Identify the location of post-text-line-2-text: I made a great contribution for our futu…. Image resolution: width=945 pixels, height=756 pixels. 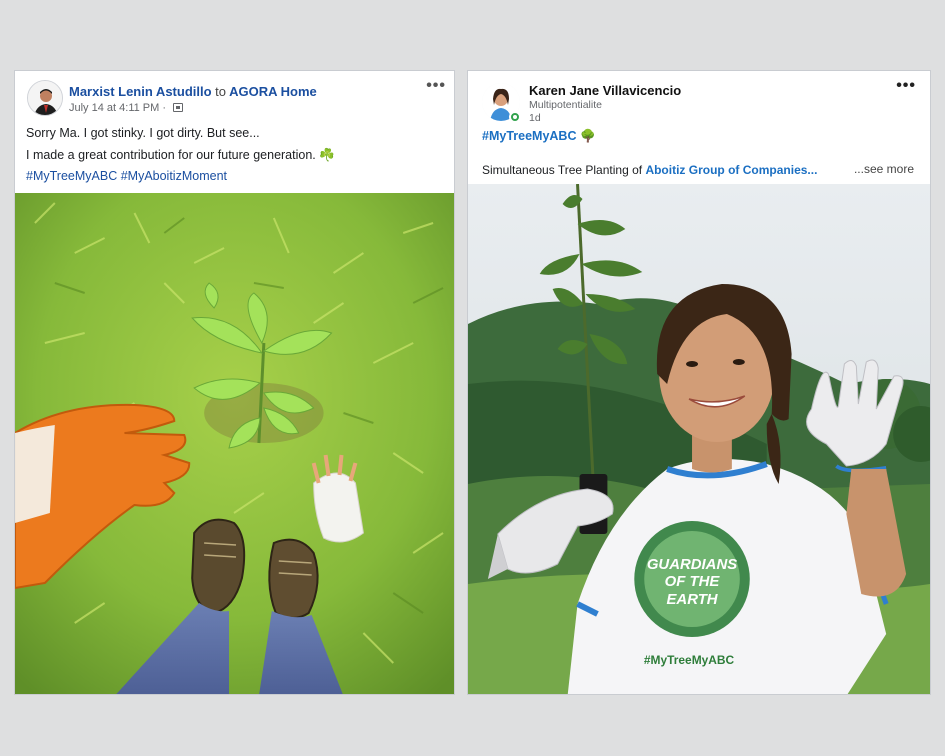
(173, 155).